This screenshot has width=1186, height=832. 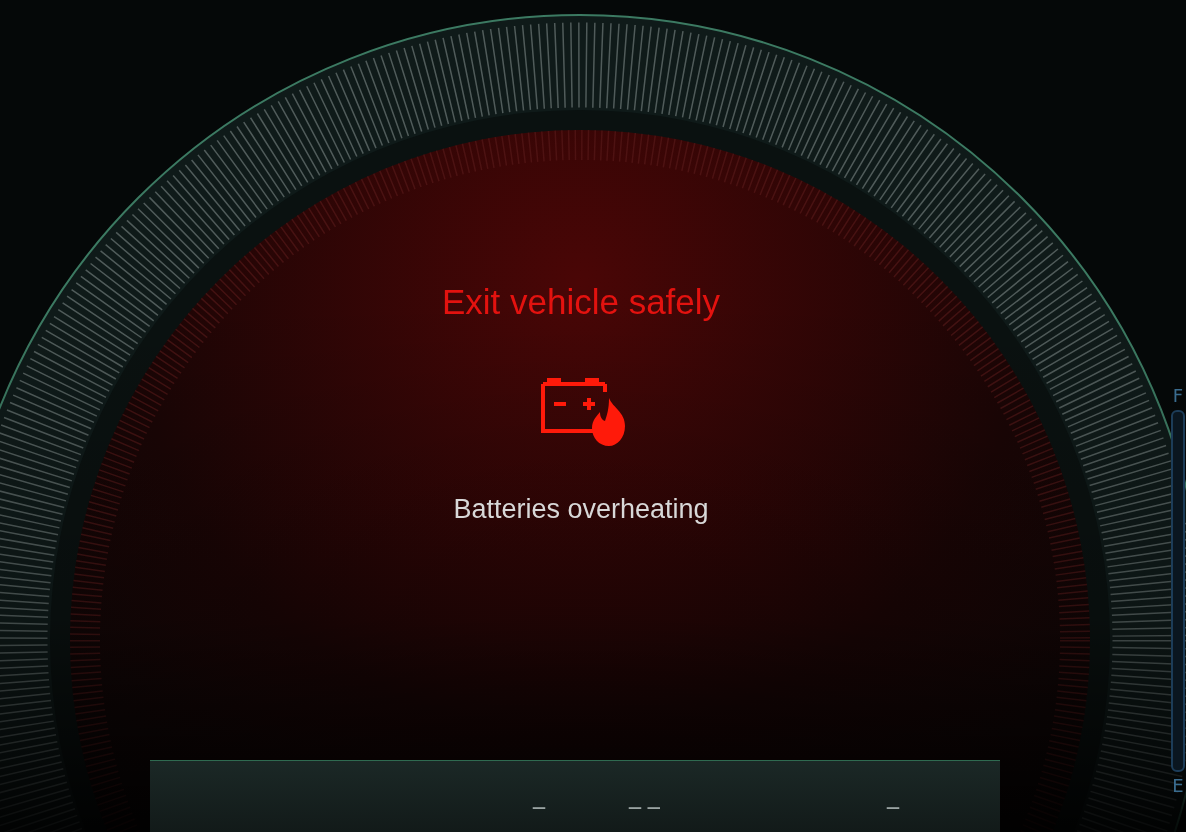 What do you see at coordinates (1178, 396) in the screenshot?
I see `fuel-full-label: F` at bounding box center [1178, 396].